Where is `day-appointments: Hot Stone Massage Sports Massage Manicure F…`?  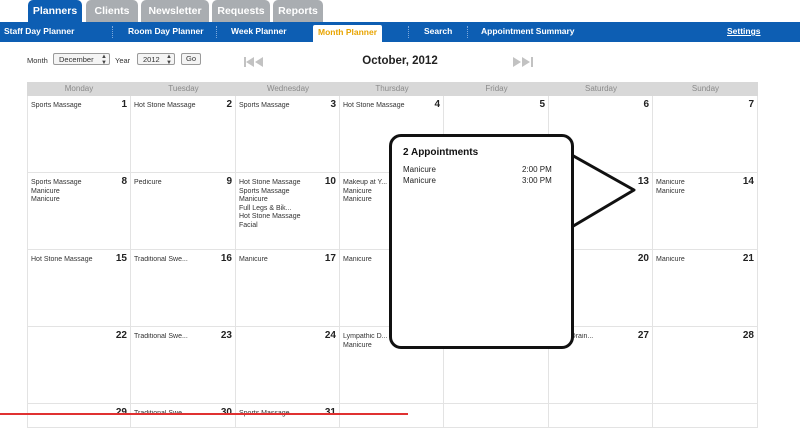 day-appointments: Hot Stone Massage Sports Massage Manicure F… is located at coordinates (282, 205).